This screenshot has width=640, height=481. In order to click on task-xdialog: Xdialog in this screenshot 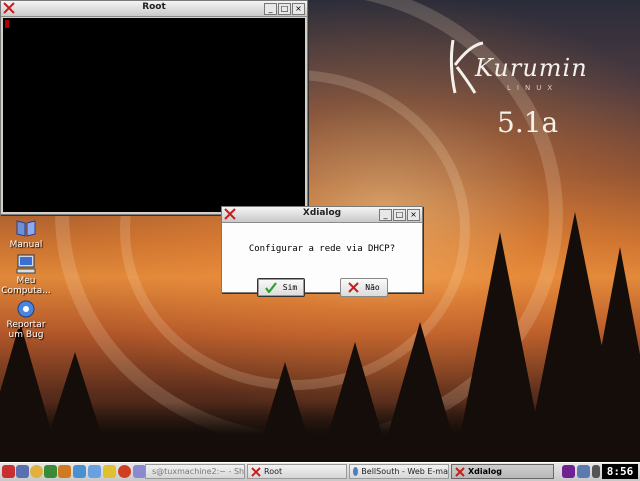, I will do `click(502, 471)`.